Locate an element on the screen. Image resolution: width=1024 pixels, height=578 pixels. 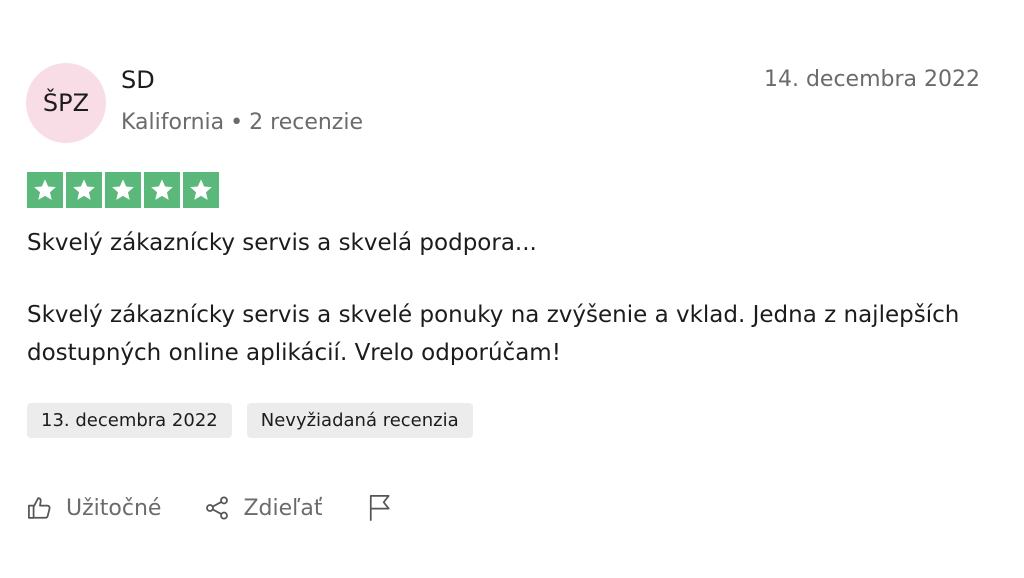
report-button is located at coordinates (380, 508).